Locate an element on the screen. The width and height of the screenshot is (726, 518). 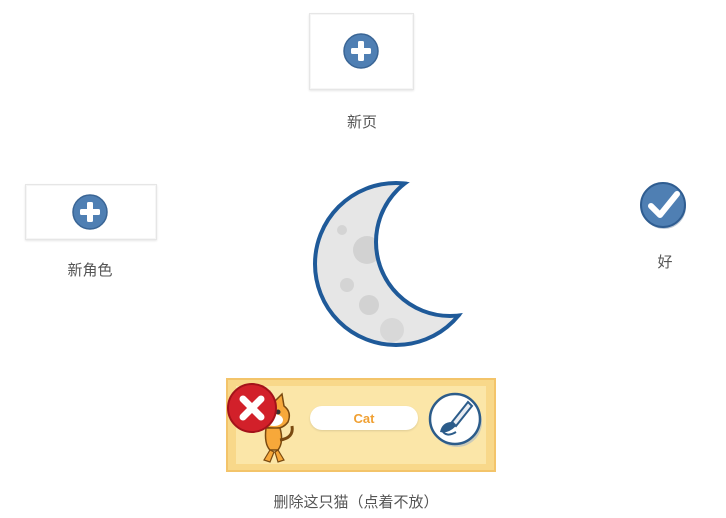
paintbrush-icon is located at coordinates (456, 420).